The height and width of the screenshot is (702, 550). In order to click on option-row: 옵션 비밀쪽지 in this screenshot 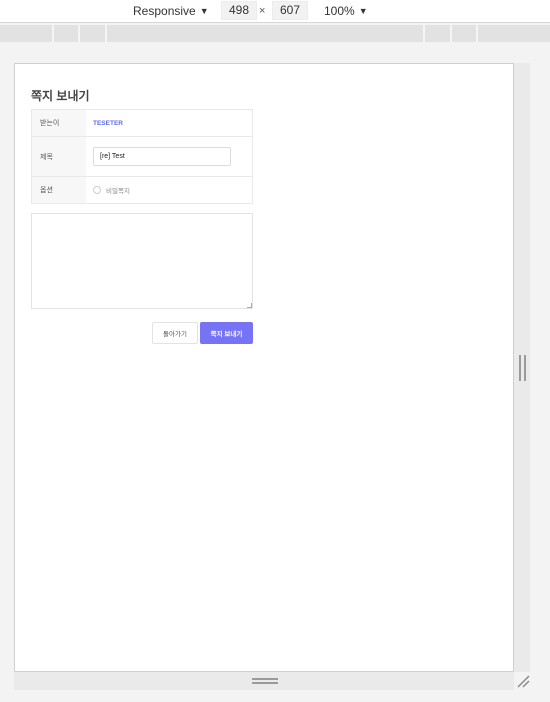, I will do `click(142, 190)`.